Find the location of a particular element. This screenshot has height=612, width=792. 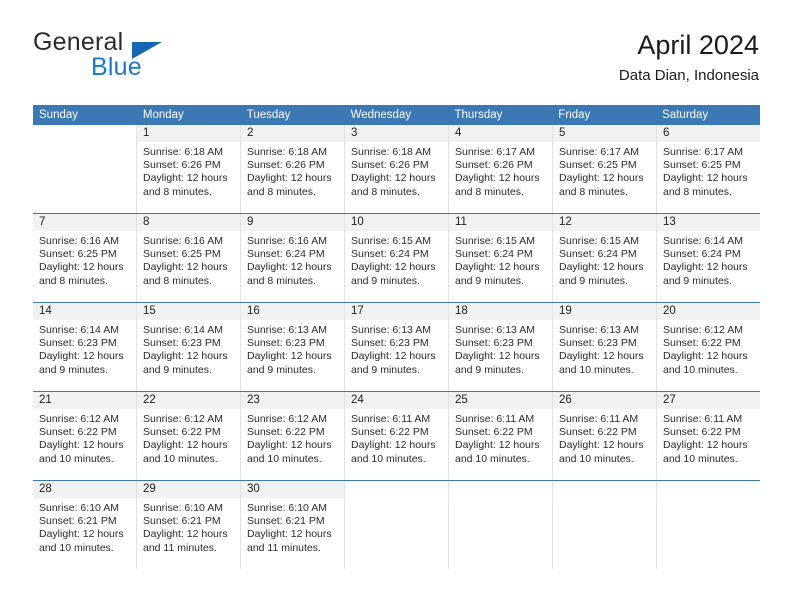

day-number: 5 is located at coordinates (604, 133).